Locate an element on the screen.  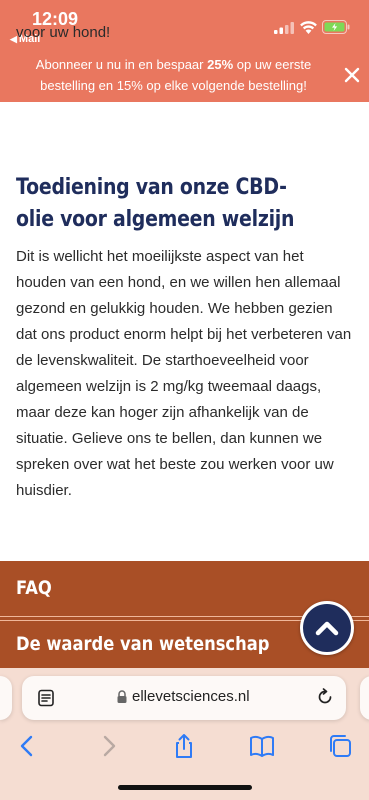
previous-tab-peek is located at coordinates (6, 698).